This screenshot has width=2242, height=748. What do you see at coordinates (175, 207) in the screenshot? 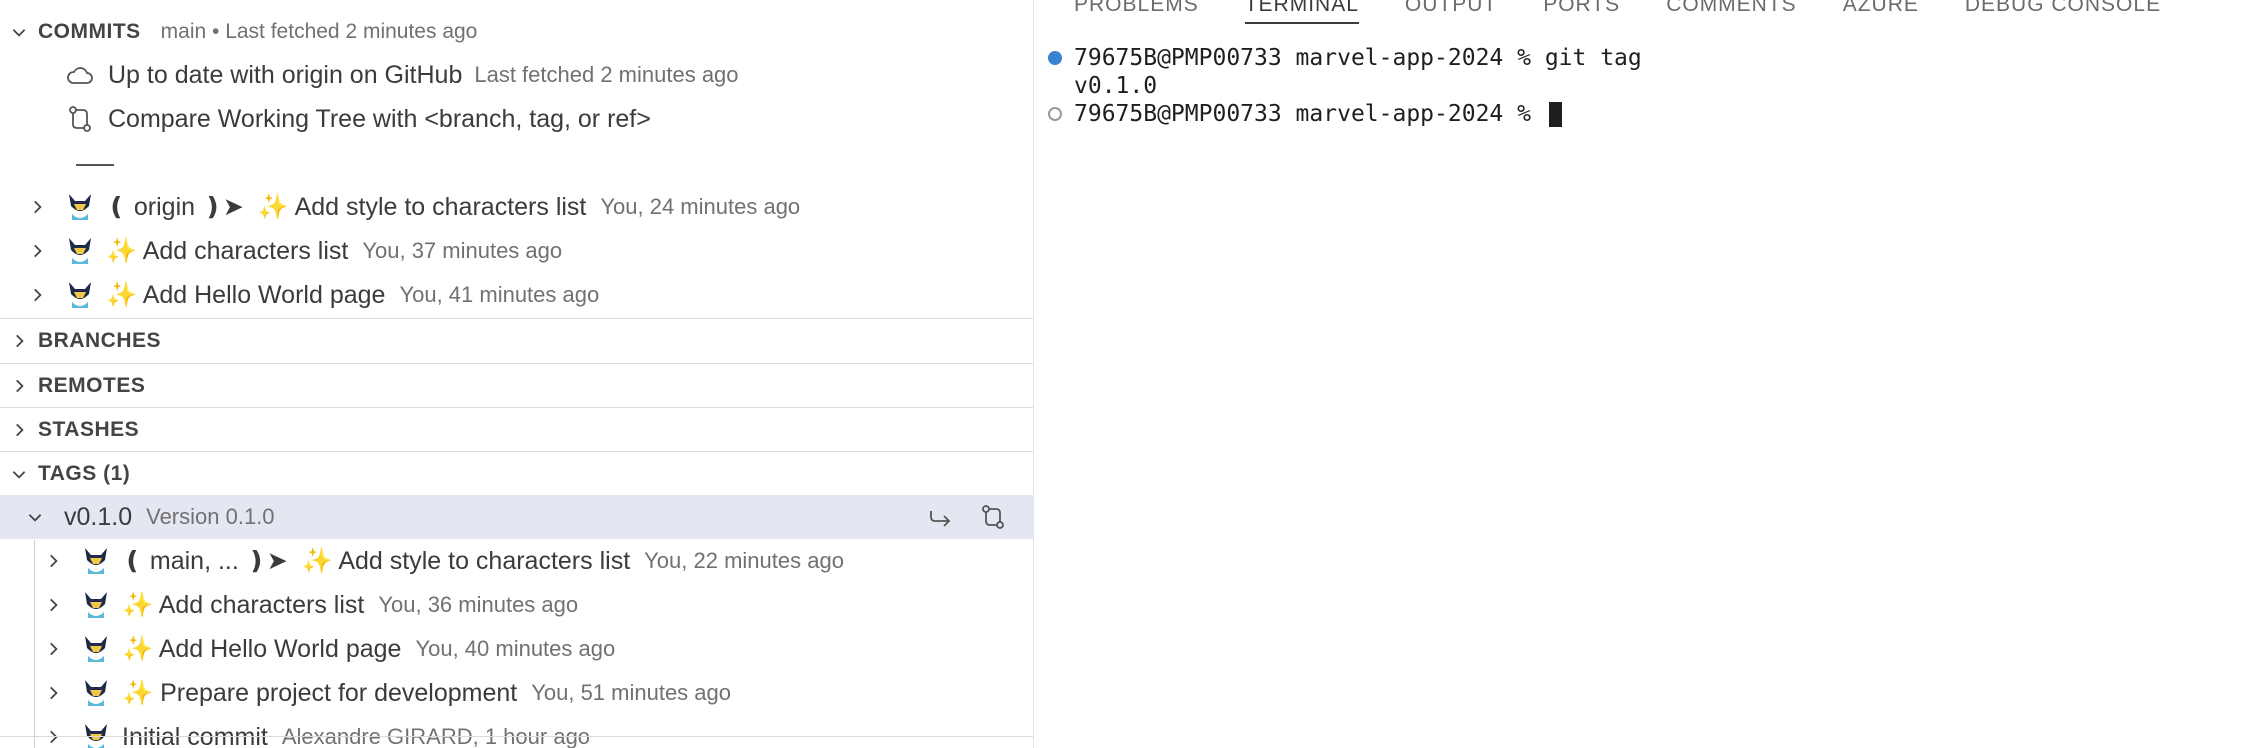
I see `commit-branch-label: ❪ origin ❫➤` at bounding box center [175, 207].